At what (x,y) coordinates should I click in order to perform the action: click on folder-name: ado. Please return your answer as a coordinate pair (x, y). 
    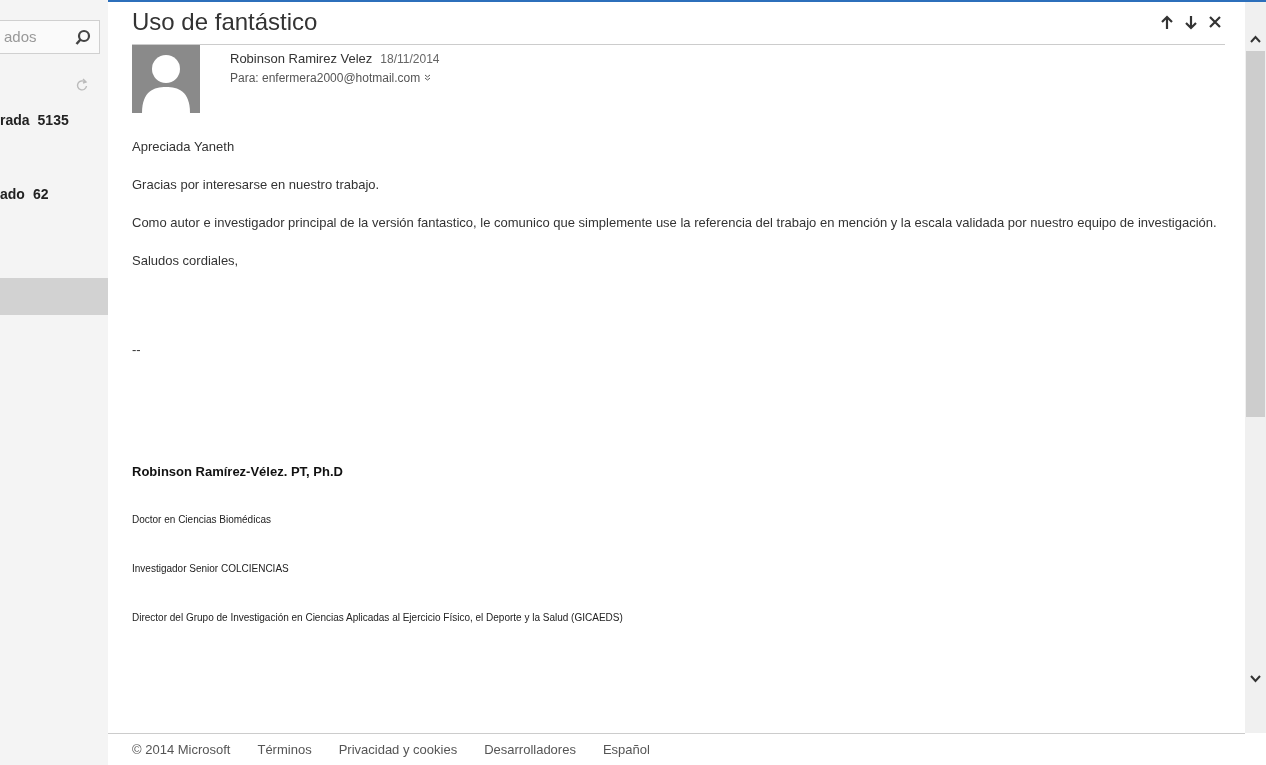
    Looking at the image, I should click on (12, 194).